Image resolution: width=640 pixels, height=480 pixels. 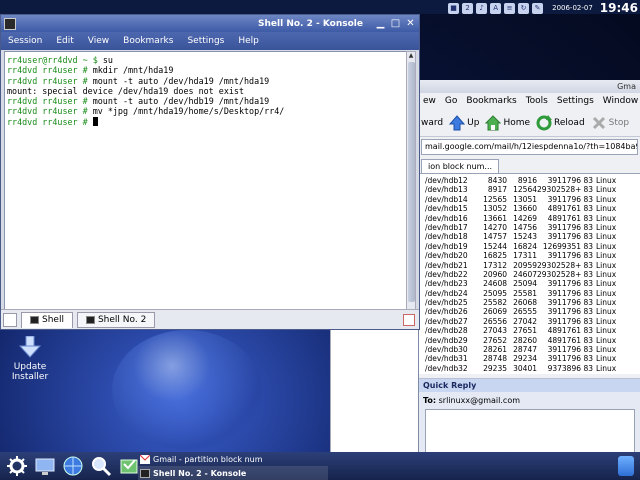 I want to click on tray-network-icon: ≡, so click(x=510, y=8).